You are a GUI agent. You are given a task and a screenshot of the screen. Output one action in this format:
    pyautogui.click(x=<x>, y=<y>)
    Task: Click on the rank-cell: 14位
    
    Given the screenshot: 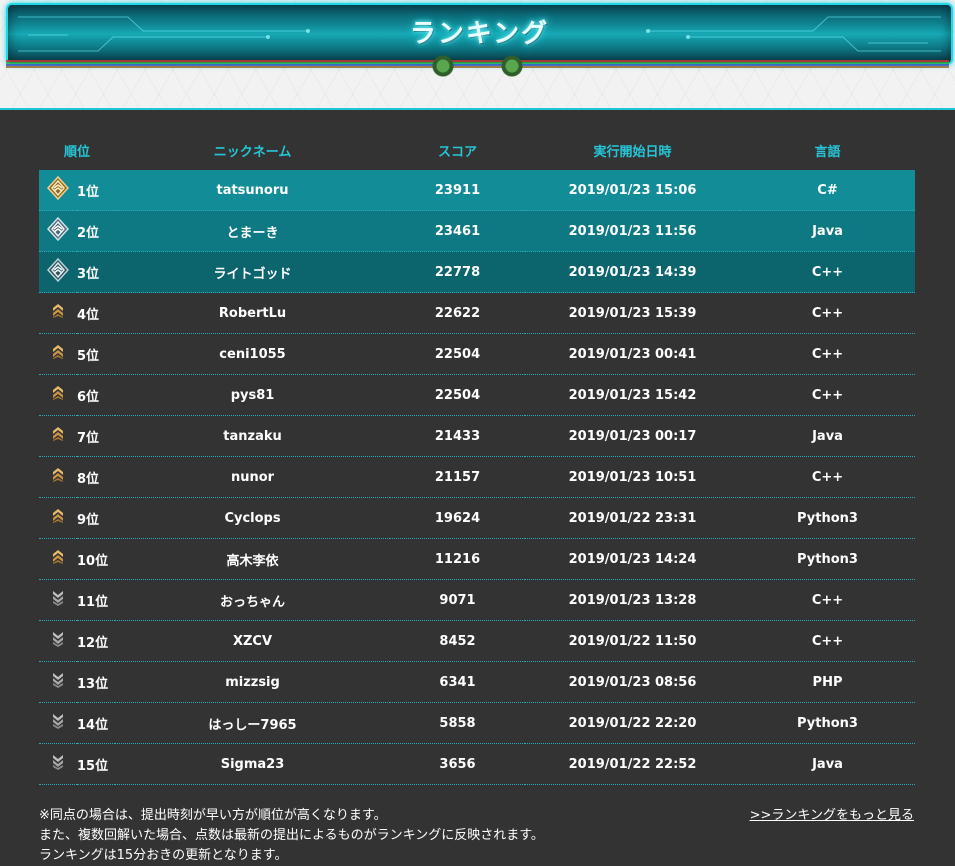 What is the action you would take?
    pyautogui.click(x=96, y=723)
    